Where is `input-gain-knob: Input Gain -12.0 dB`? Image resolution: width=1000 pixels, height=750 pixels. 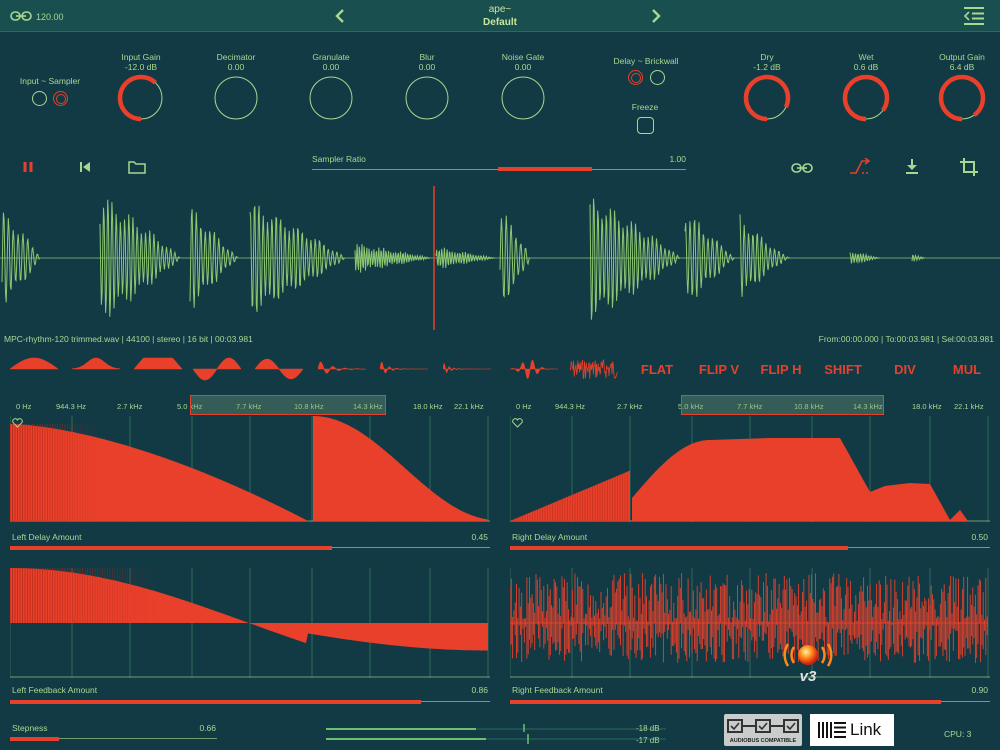 input-gain-knob: Input Gain -12.0 dB is located at coordinates (141, 87).